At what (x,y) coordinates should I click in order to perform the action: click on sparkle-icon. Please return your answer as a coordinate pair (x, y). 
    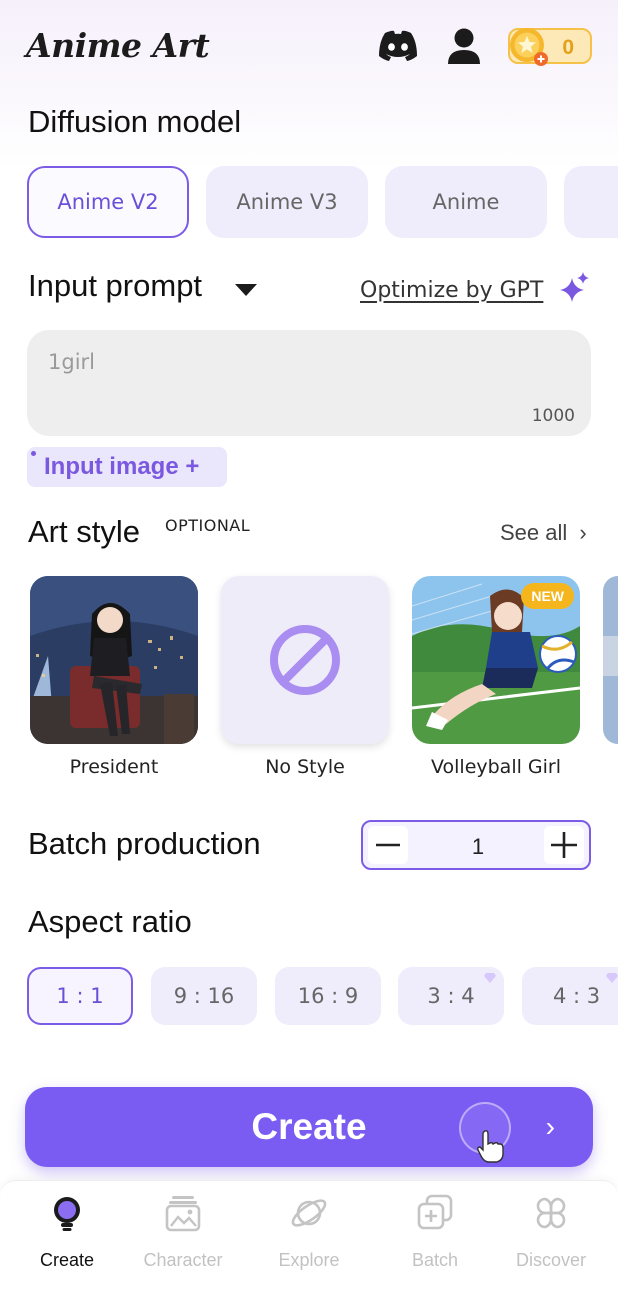
    Looking at the image, I should click on (574, 287).